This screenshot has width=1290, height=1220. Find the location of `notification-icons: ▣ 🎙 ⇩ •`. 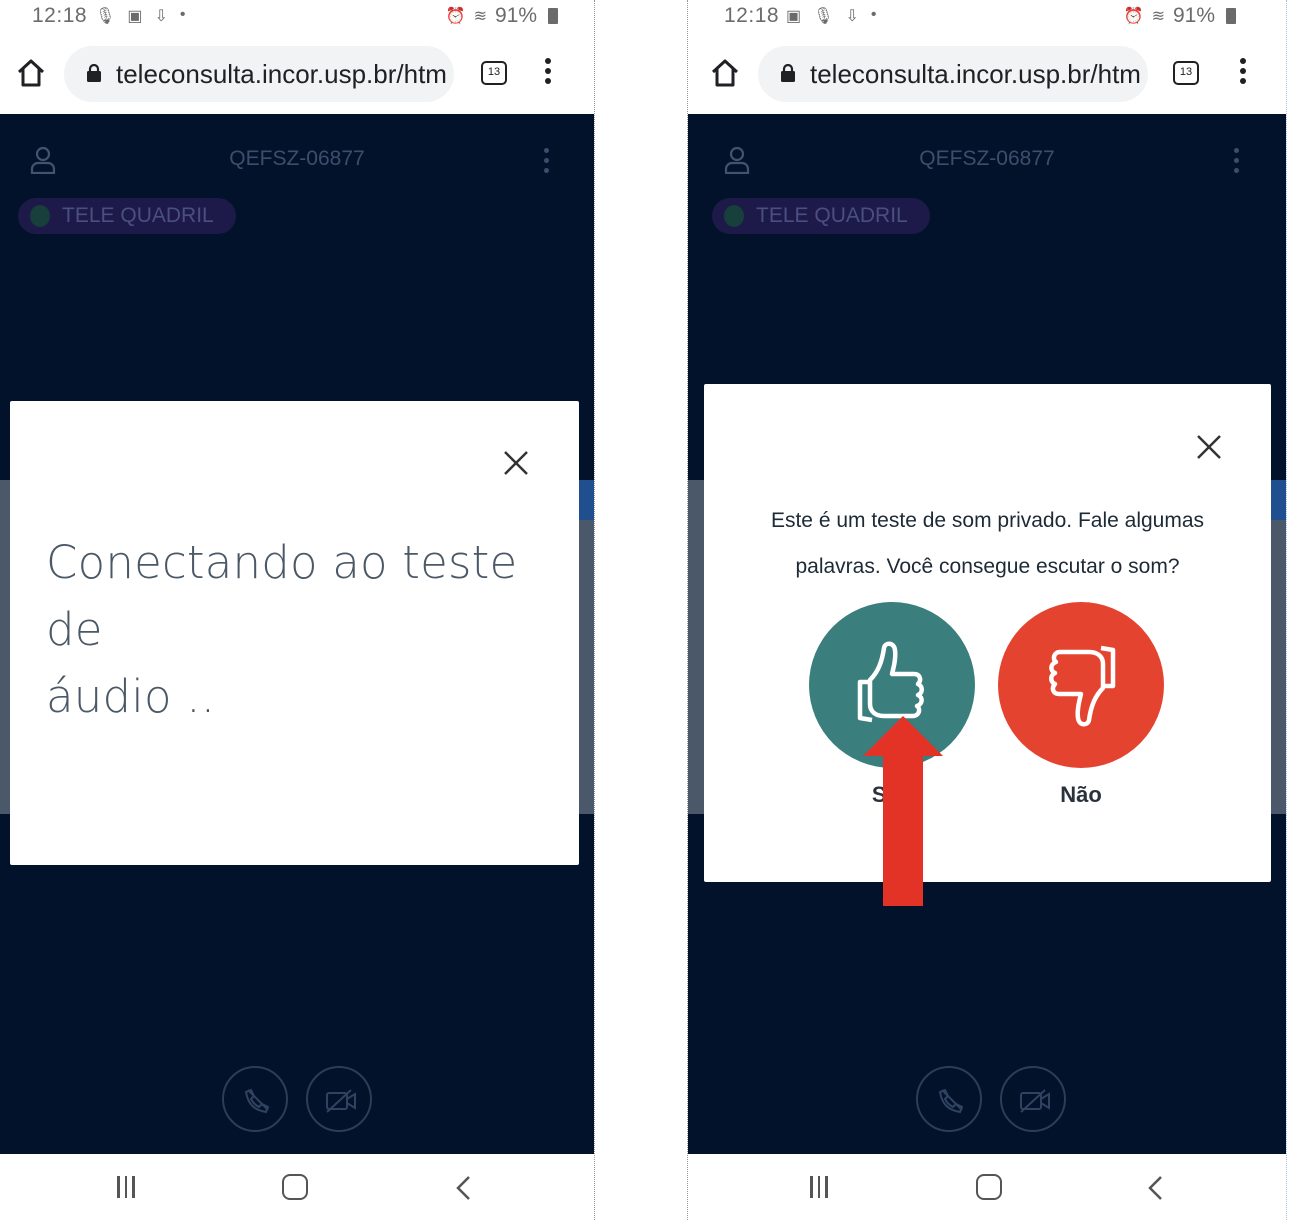

notification-icons: ▣ 🎙 ⇩ • is located at coordinates (831, 16).